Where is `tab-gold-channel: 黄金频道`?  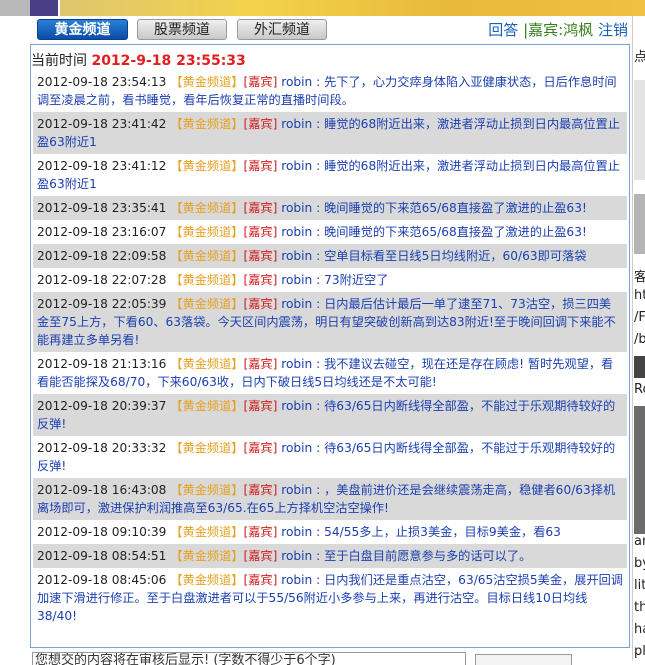
tab-gold-channel: 黄金频道 is located at coordinates (82, 29).